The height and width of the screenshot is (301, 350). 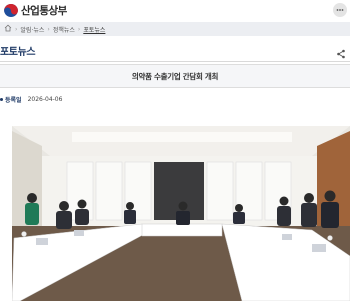 I want to click on more-icon, so click(x=340, y=10).